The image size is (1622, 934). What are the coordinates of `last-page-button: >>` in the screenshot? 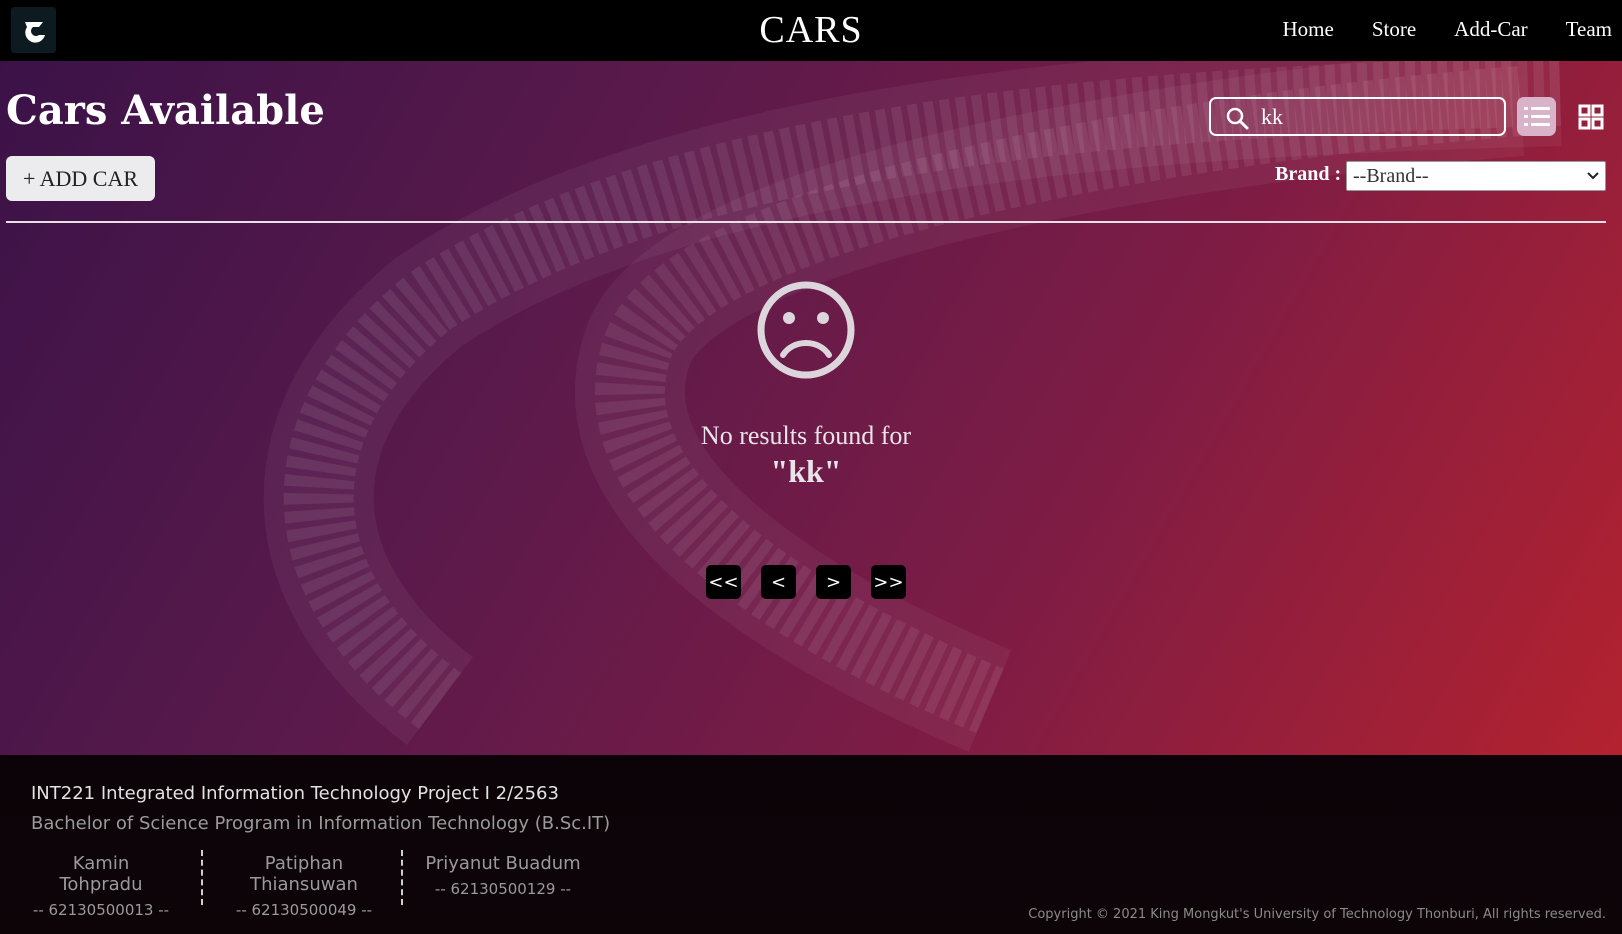 It's located at (888, 582).